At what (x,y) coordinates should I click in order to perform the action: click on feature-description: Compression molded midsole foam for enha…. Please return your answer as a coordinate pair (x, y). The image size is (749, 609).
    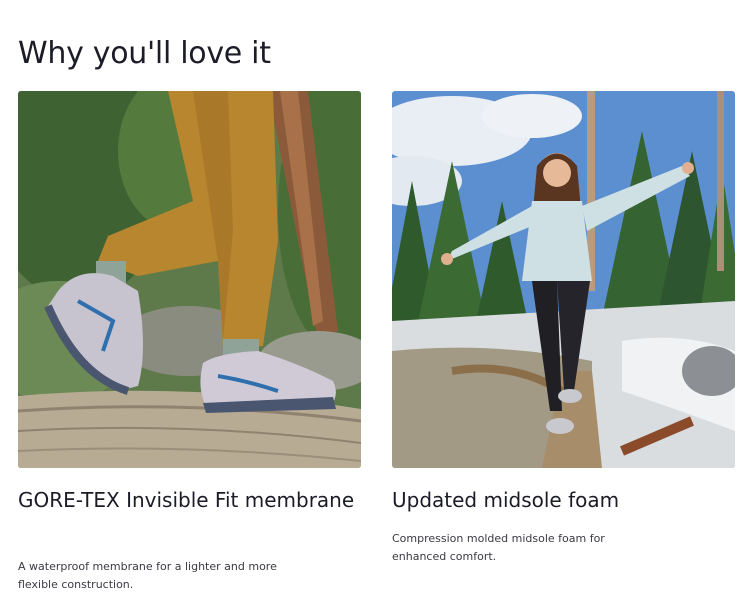
    Looking at the image, I should click on (498, 547).